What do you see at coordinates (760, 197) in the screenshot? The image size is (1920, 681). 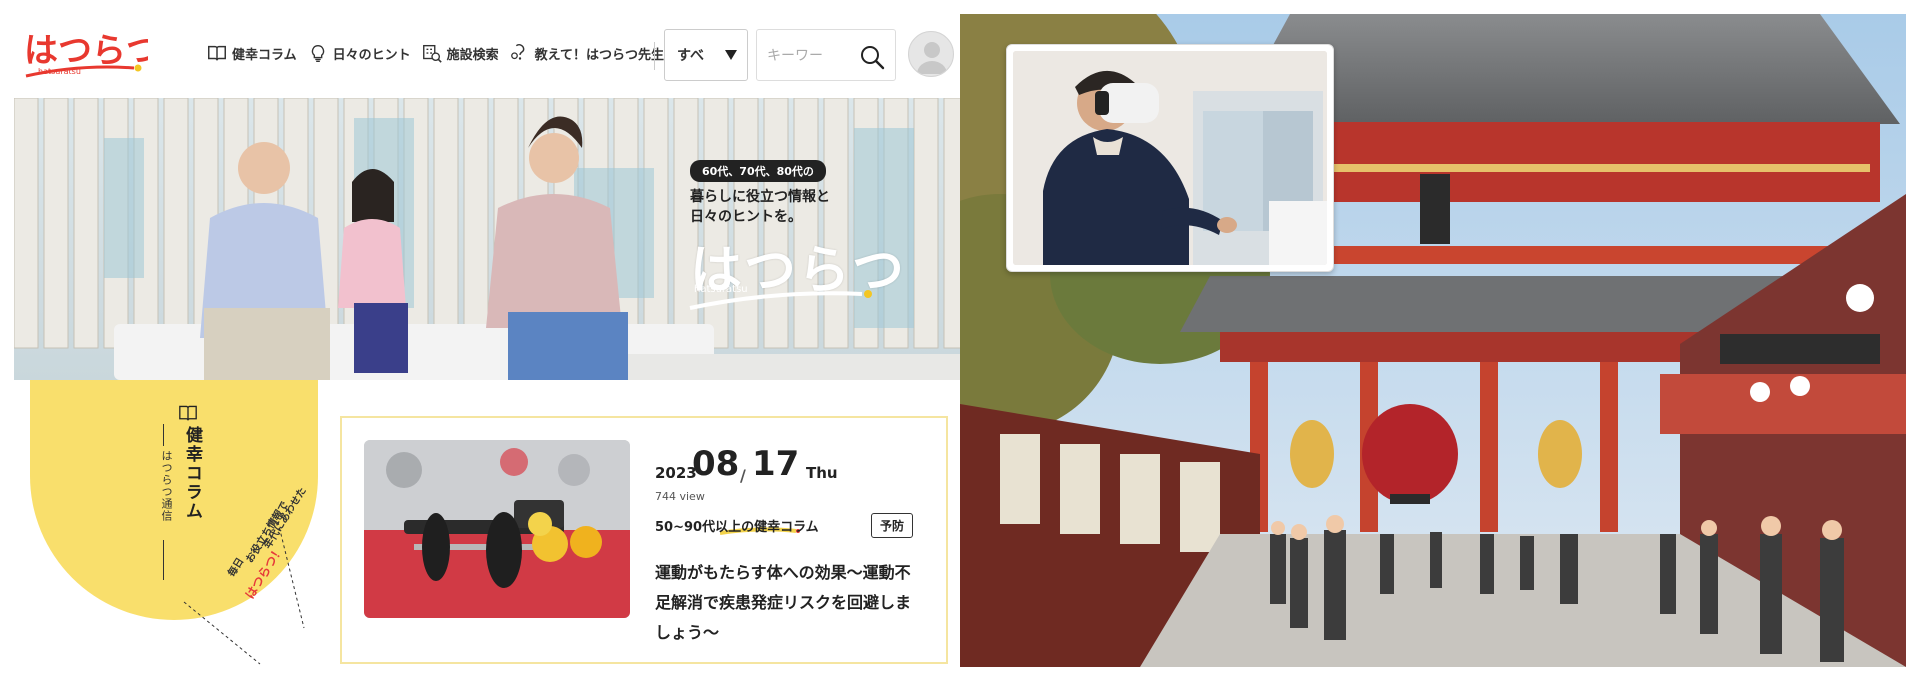 I see `hero-line-1: 暮らしに役立つ情報と` at bounding box center [760, 197].